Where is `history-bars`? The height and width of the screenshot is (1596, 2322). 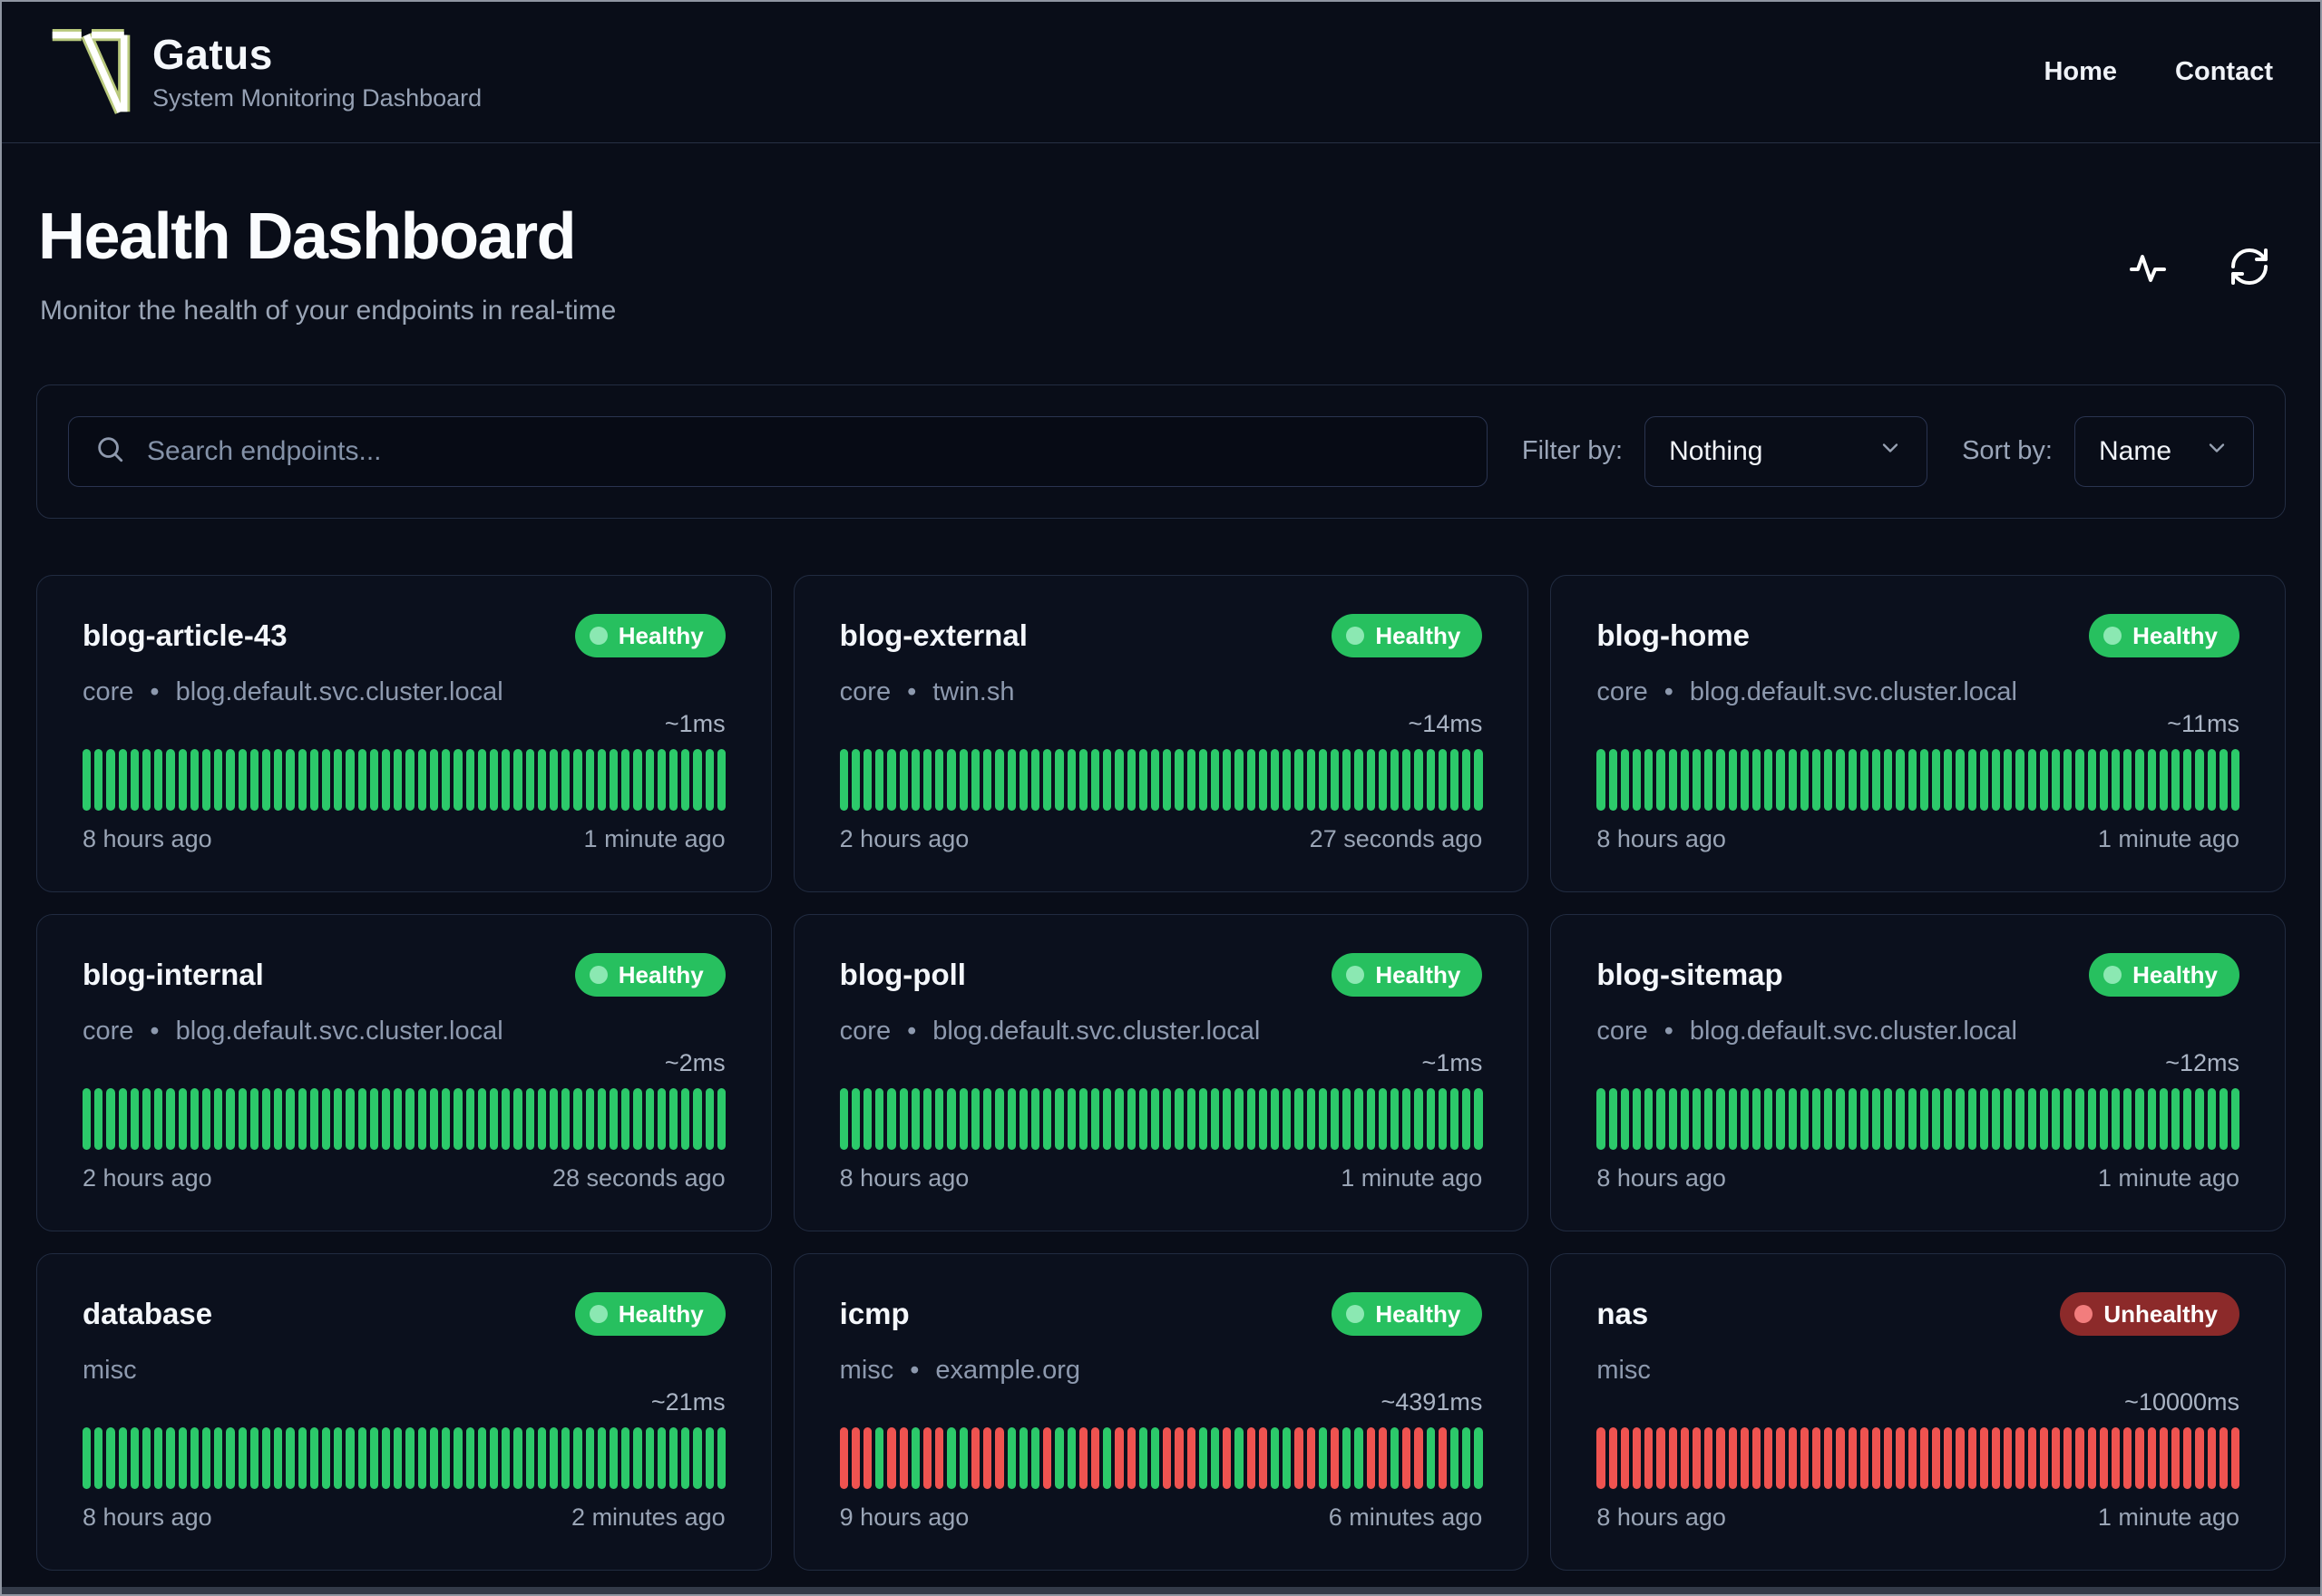 history-bars is located at coordinates (1918, 1118).